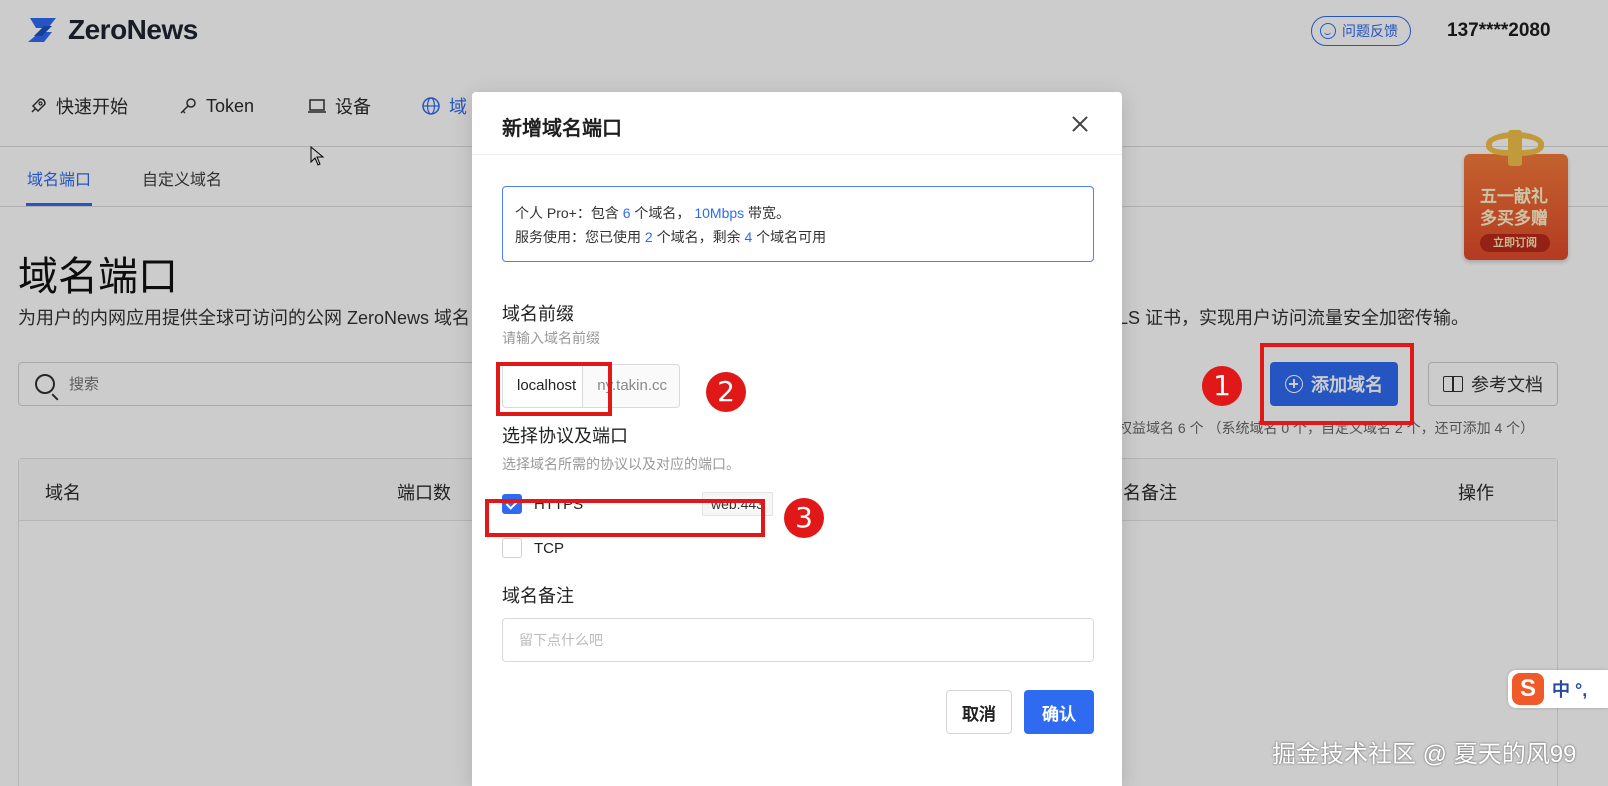 The width and height of the screenshot is (1608, 786). I want to click on info-text: 个域名，剩余, so click(698, 237).